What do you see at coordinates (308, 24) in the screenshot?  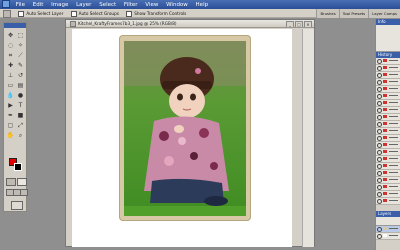 I see `close-button: ×` at bounding box center [308, 24].